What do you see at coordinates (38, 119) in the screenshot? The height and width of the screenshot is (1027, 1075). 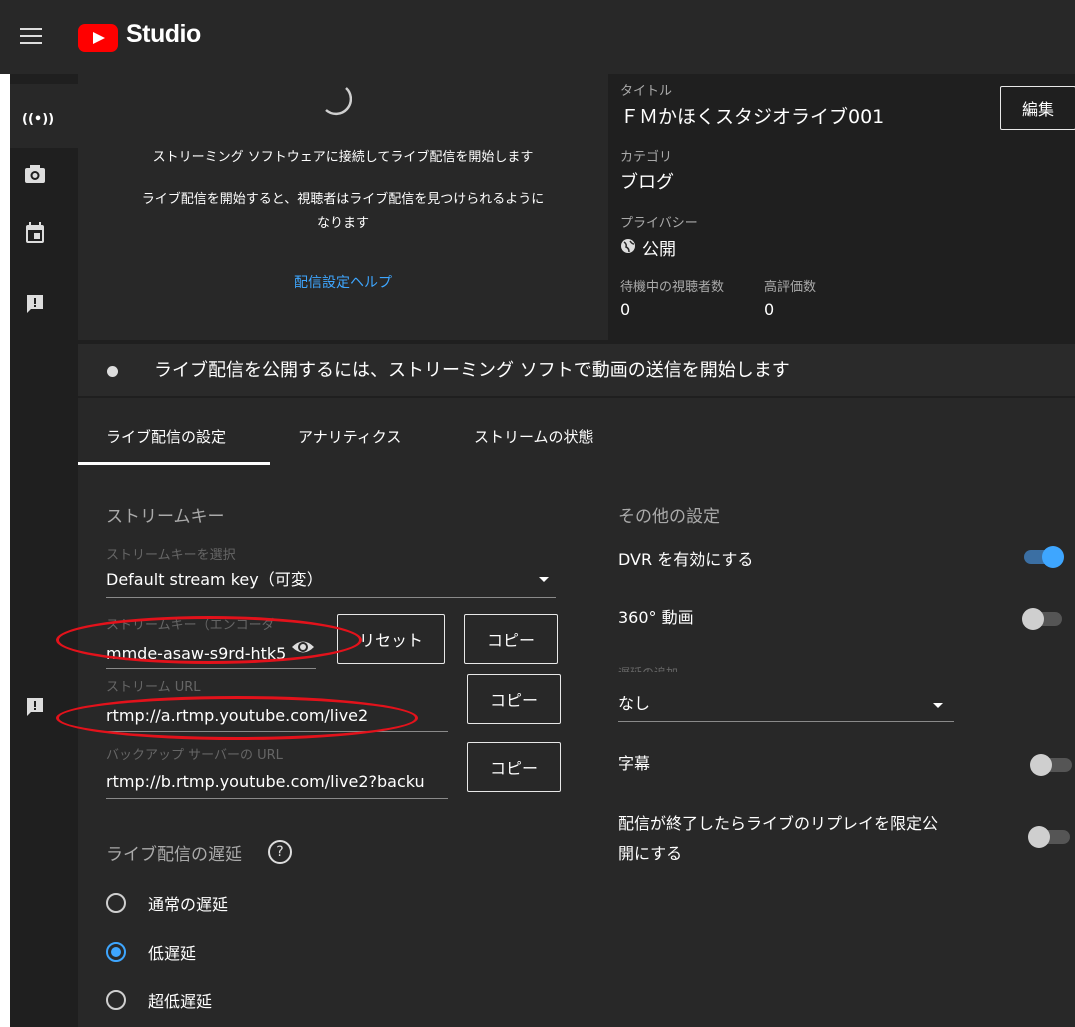 I see `broadcast-icon: ((•))` at bounding box center [38, 119].